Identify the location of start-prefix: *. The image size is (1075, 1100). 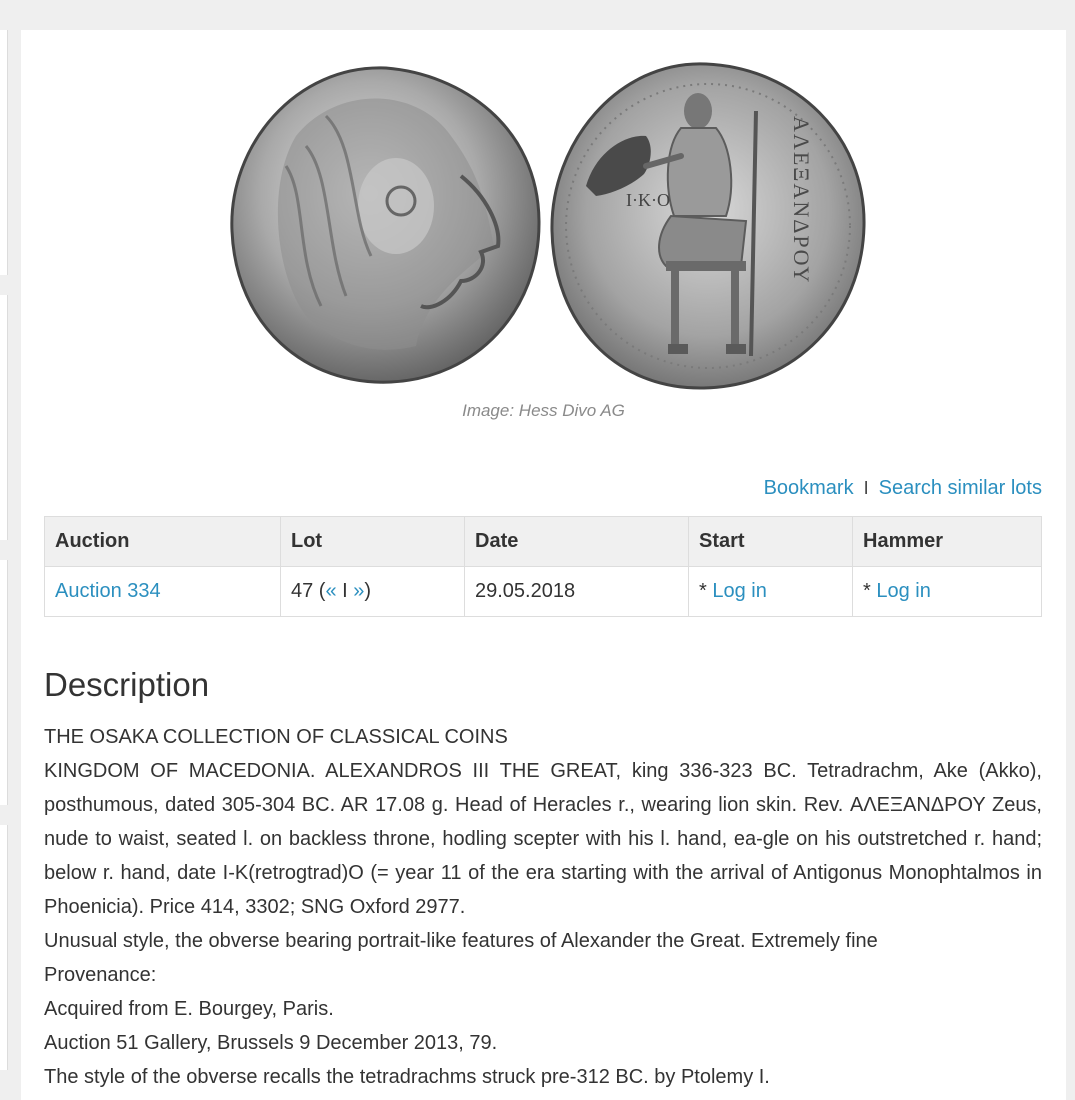
(706, 591).